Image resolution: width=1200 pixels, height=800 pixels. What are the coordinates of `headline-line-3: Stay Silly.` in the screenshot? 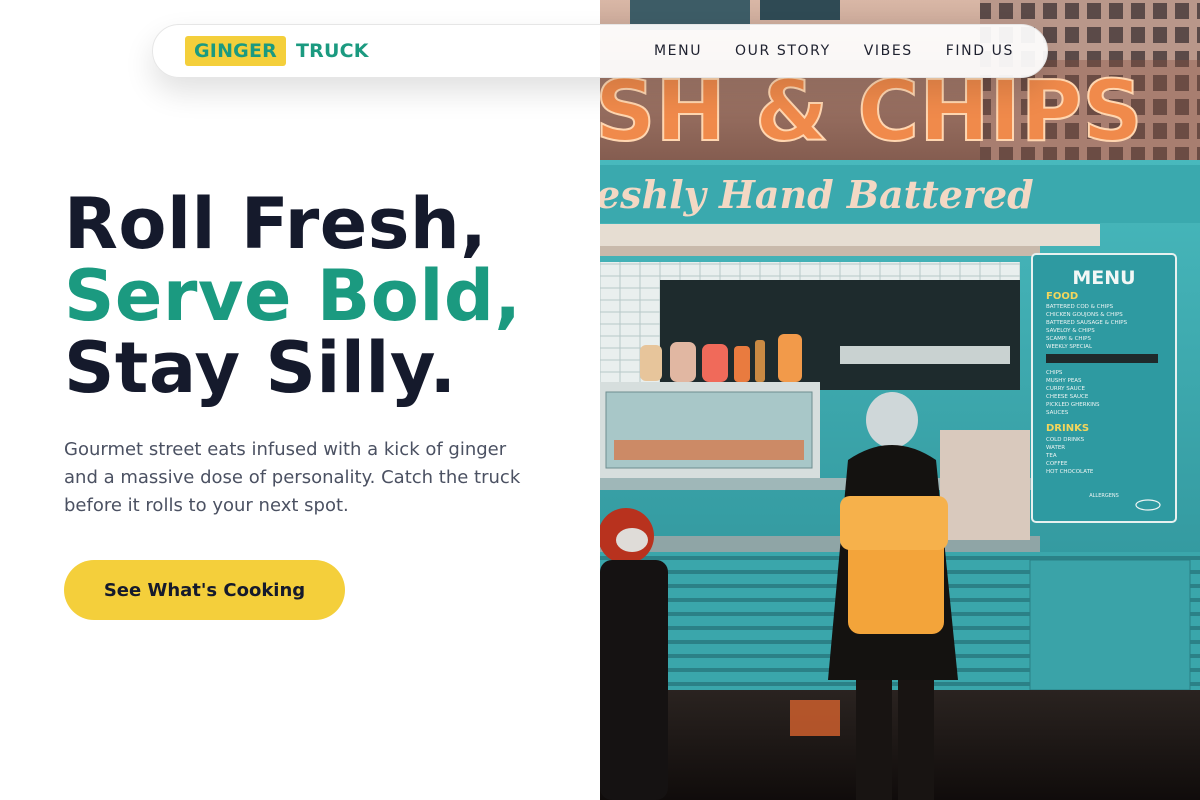 It's located at (260, 368).